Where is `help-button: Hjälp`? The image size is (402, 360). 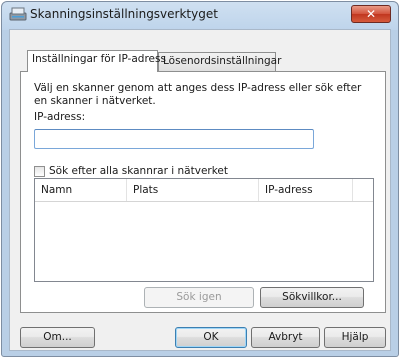
help-button: Hjälp is located at coordinates (355, 337).